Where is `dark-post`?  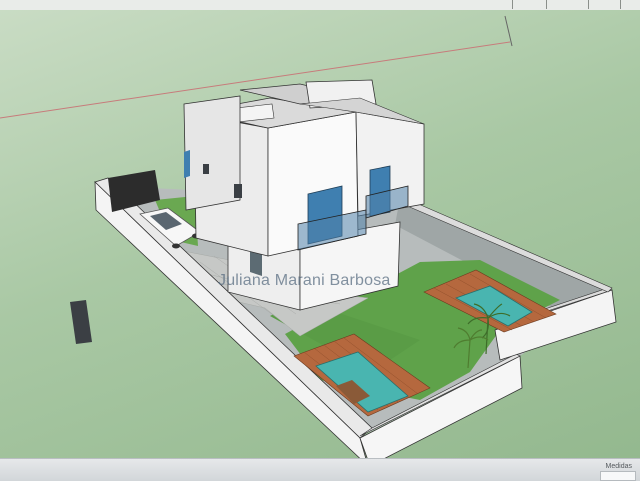
dark-post is located at coordinates (81, 322).